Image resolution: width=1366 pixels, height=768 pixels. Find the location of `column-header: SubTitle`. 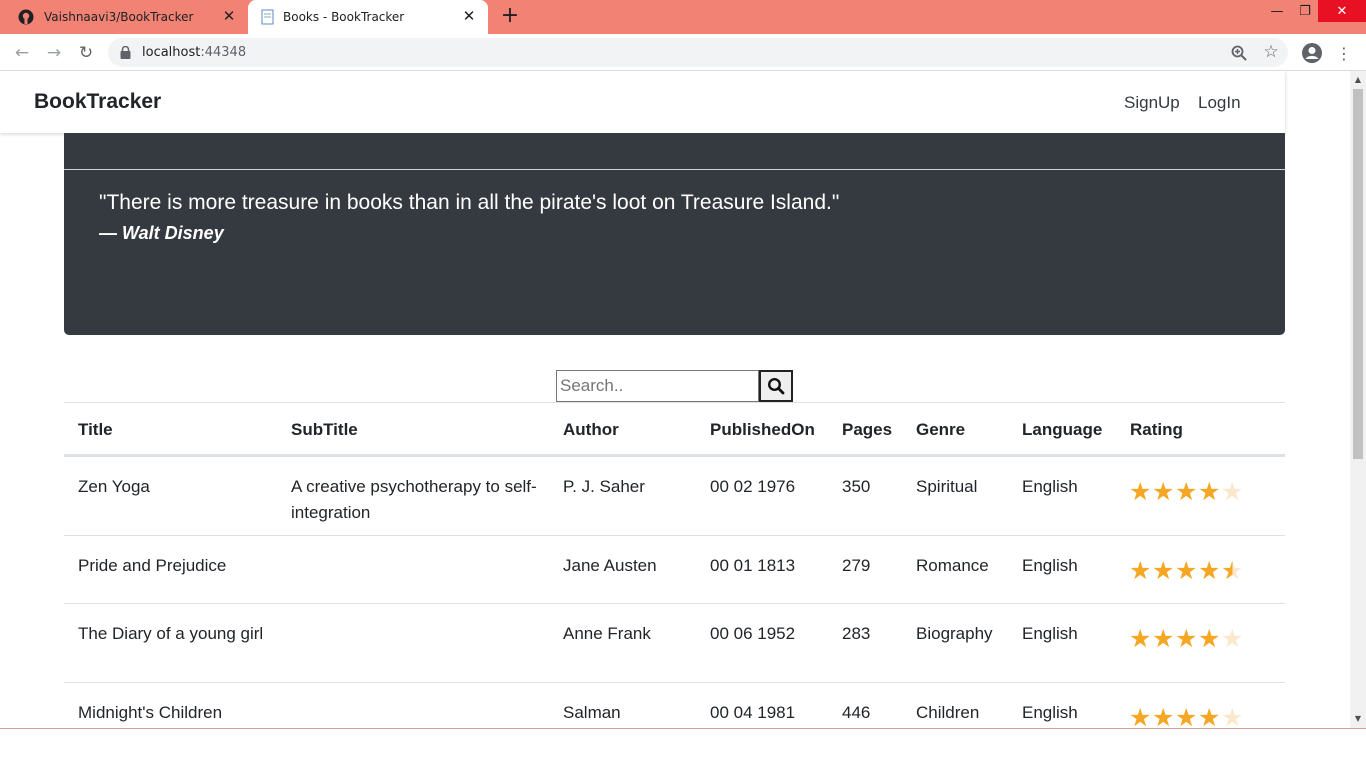

column-header: SubTitle is located at coordinates (324, 430).